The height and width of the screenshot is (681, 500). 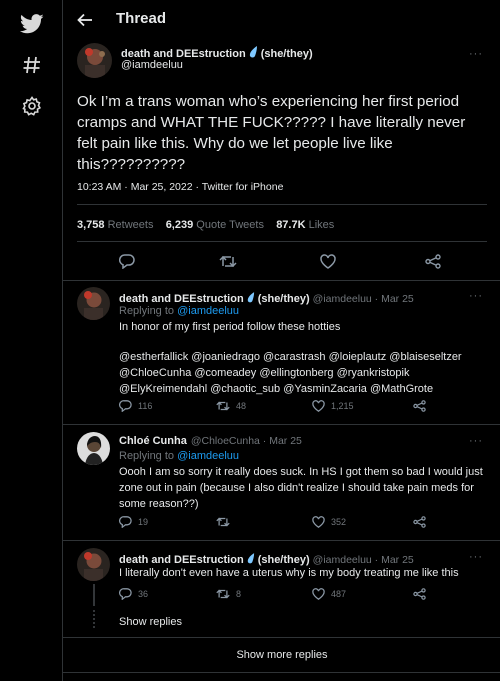 I want to click on retweet-count: 48, so click(x=241, y=406).